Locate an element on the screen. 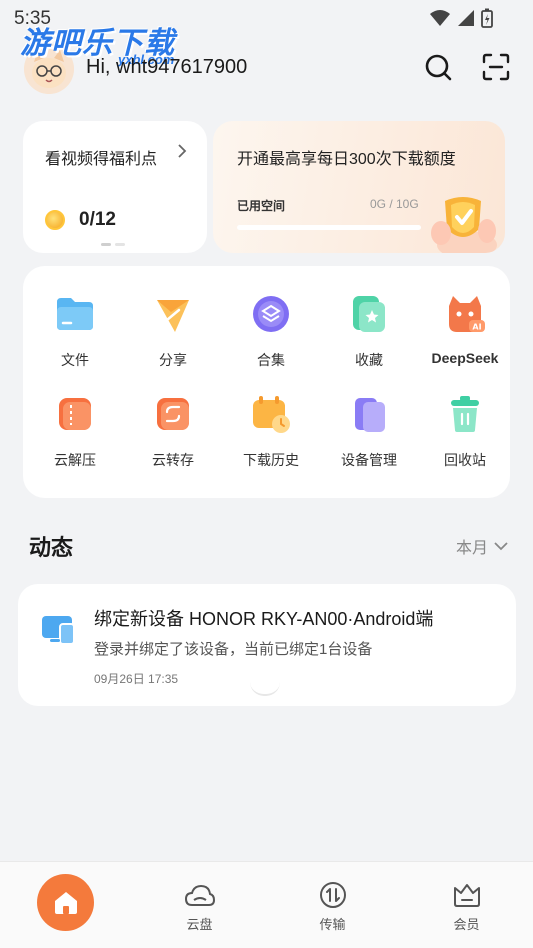 Image resolution: width=533 pixels, height=948 pixels. nav-transfer-label: 传输 is located at coordinates (332, 924).